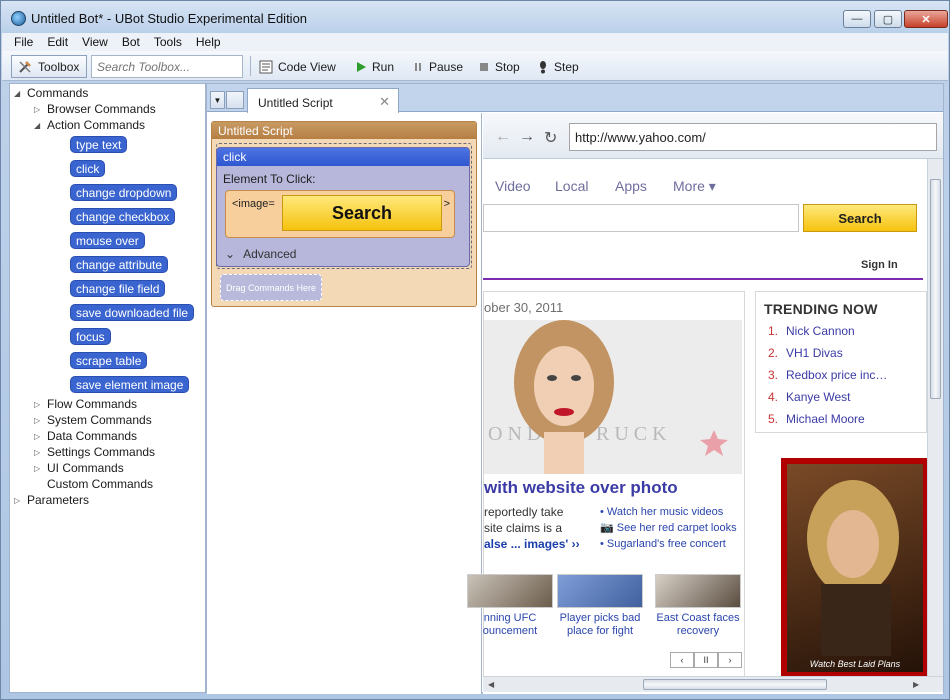 The image size is (950, 700). What do you see at coordinates (532, 544) in the screenshot?
I see `teaser-link: alse ... images' ››` at bounding box center [532, 544].